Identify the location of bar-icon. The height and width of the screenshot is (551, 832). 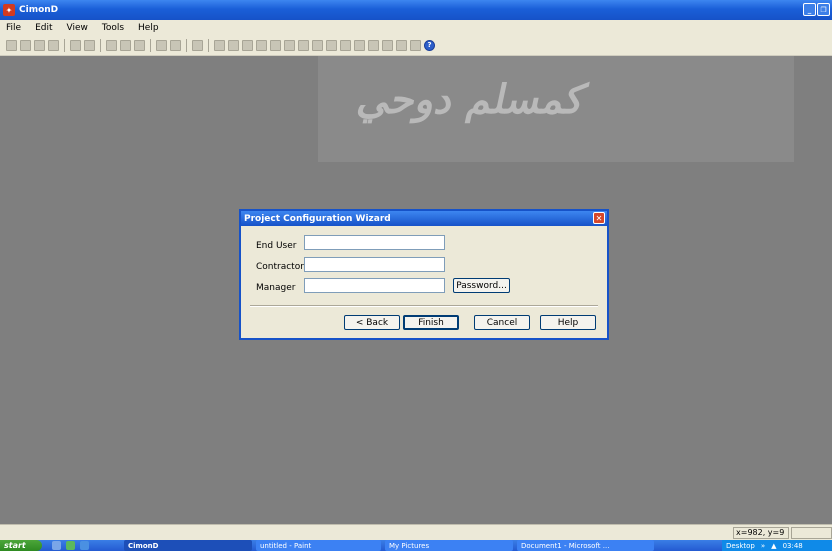
(275, 45).